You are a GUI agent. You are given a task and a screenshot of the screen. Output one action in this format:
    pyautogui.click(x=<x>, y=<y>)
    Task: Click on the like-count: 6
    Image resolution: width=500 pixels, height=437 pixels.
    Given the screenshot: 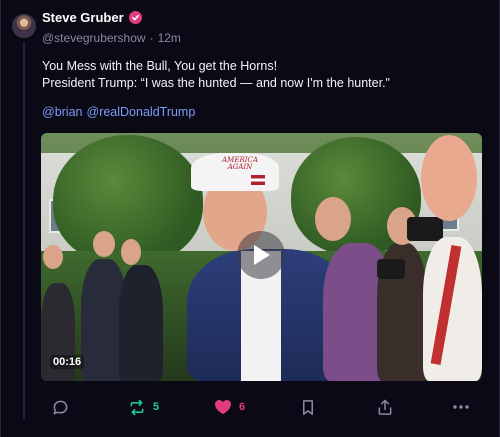 What is the action you would take?
    pyautogui.click(x=242, y=407)
    